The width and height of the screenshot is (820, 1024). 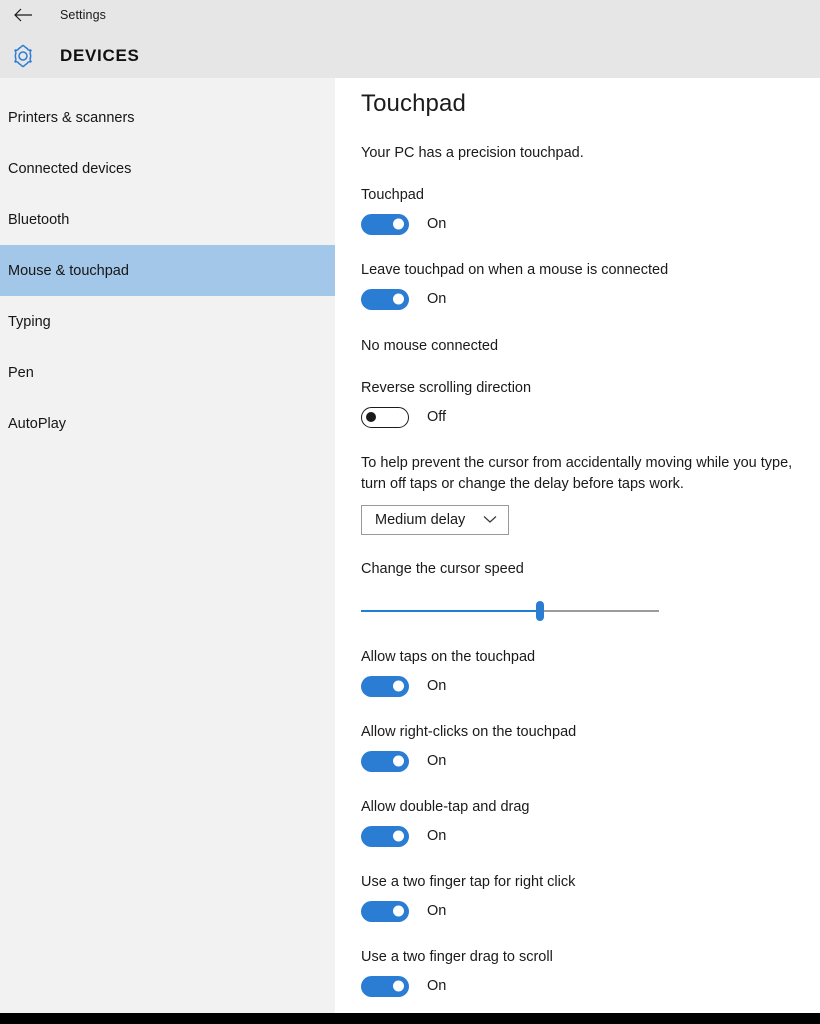 I want to click on cursor-speed-slider, so click(x=510, y=611).